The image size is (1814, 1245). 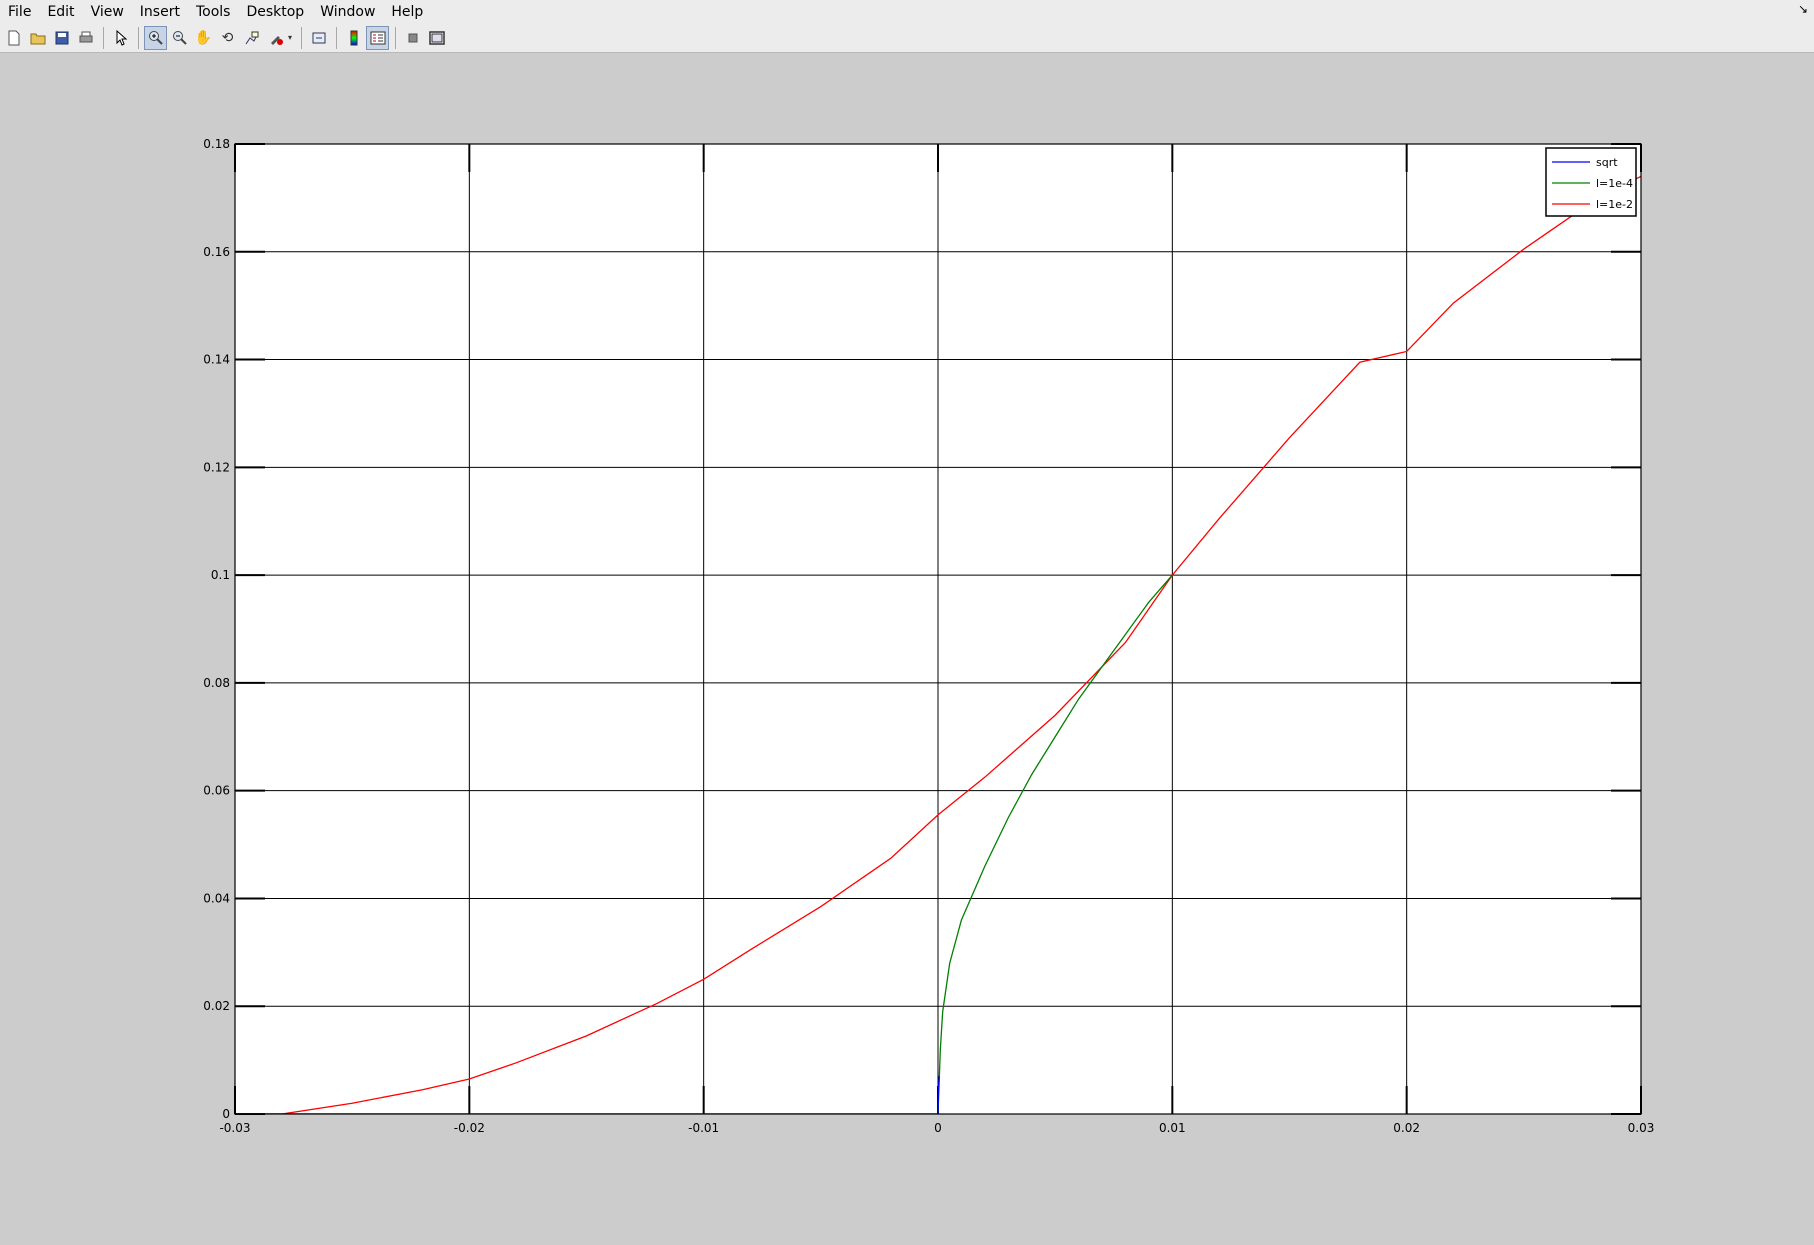 What do you see at coordinates (216, 791) in the screenshot?
I see `y-tick-label: 0.06` at bounding box center [216, 791].